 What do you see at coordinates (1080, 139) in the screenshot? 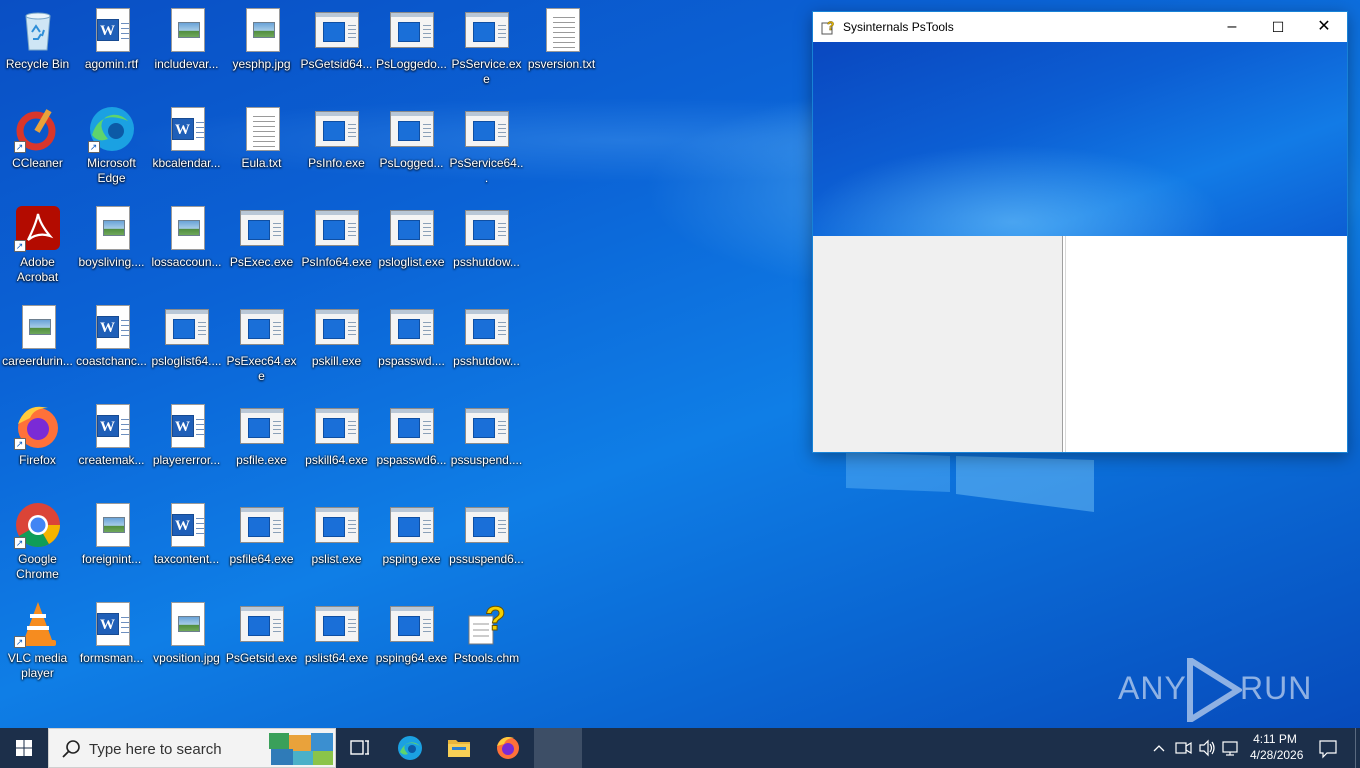
I see `window-toolbar-area` at bounding box center [1080, 139].